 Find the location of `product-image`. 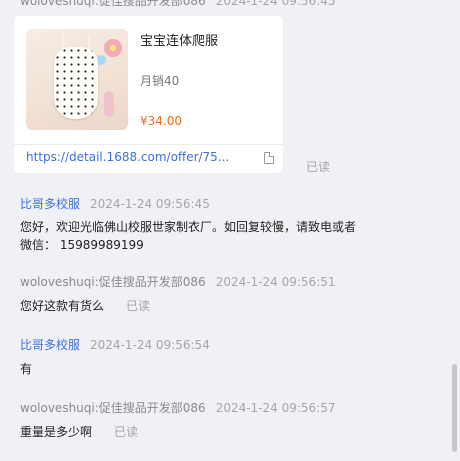

product-image is located at coordinates (77, 79).